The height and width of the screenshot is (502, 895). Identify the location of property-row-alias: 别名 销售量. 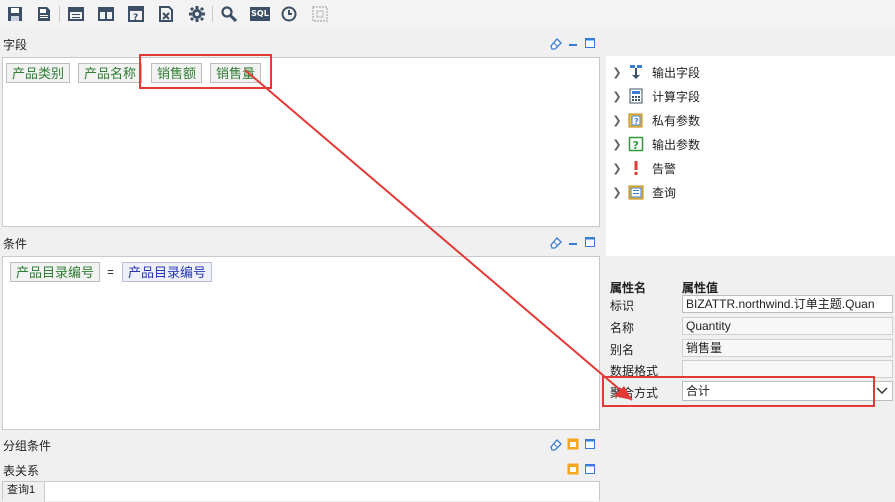
(750, 348).